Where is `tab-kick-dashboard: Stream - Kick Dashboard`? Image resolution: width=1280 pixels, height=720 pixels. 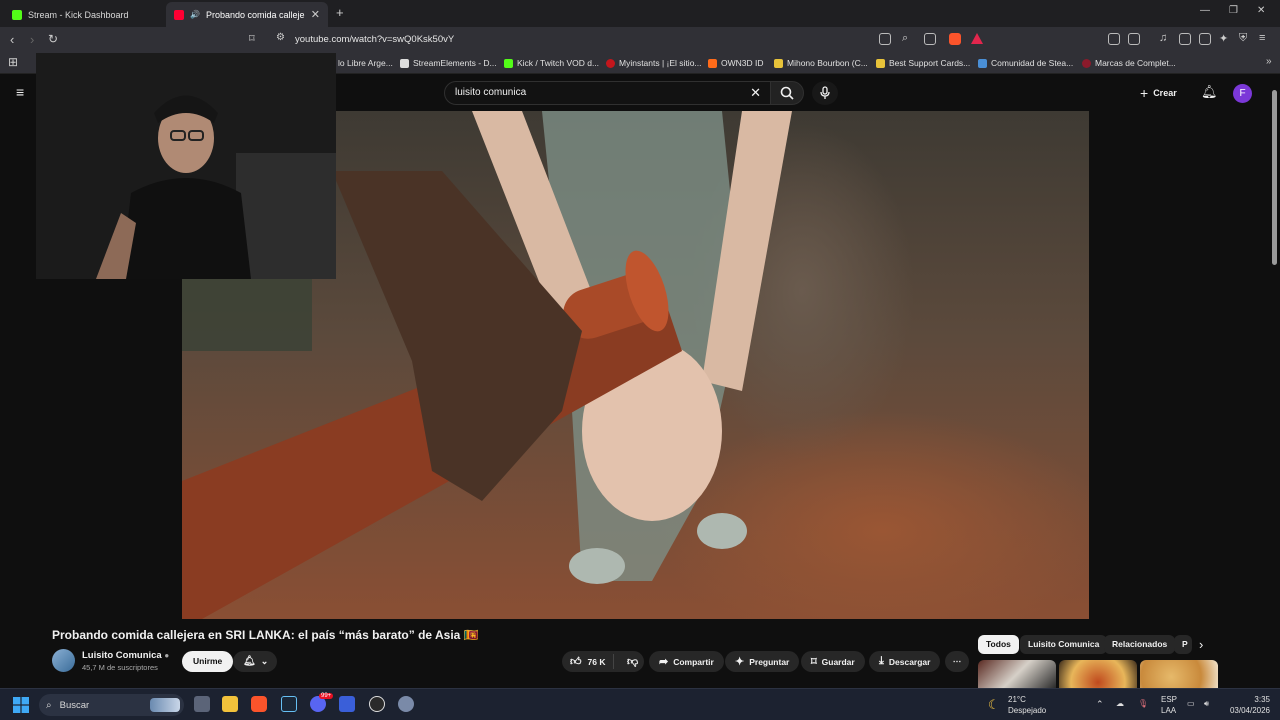 tab-kick-dashboard: Stream - Kick Dashboard is located at coordinates (84, 14).